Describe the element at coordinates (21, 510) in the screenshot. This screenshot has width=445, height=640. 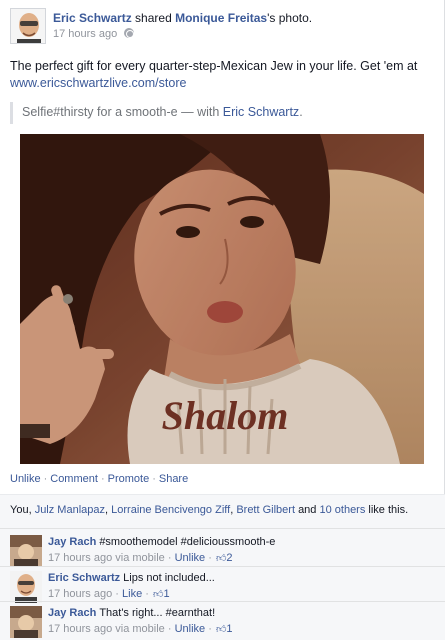
I see `likes-prefix: You,` at that location.